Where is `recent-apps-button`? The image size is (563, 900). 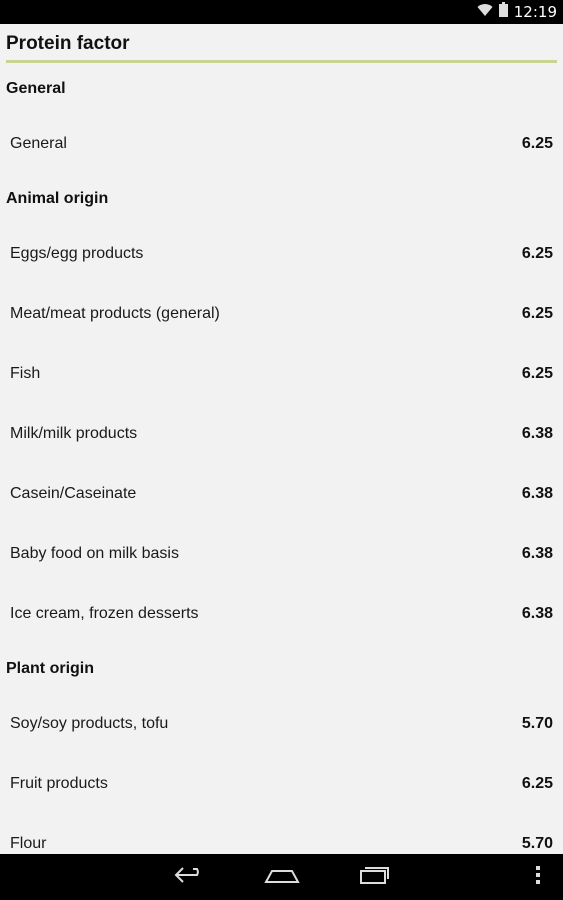
recent-apps-button is located at coordinates (374, 877).